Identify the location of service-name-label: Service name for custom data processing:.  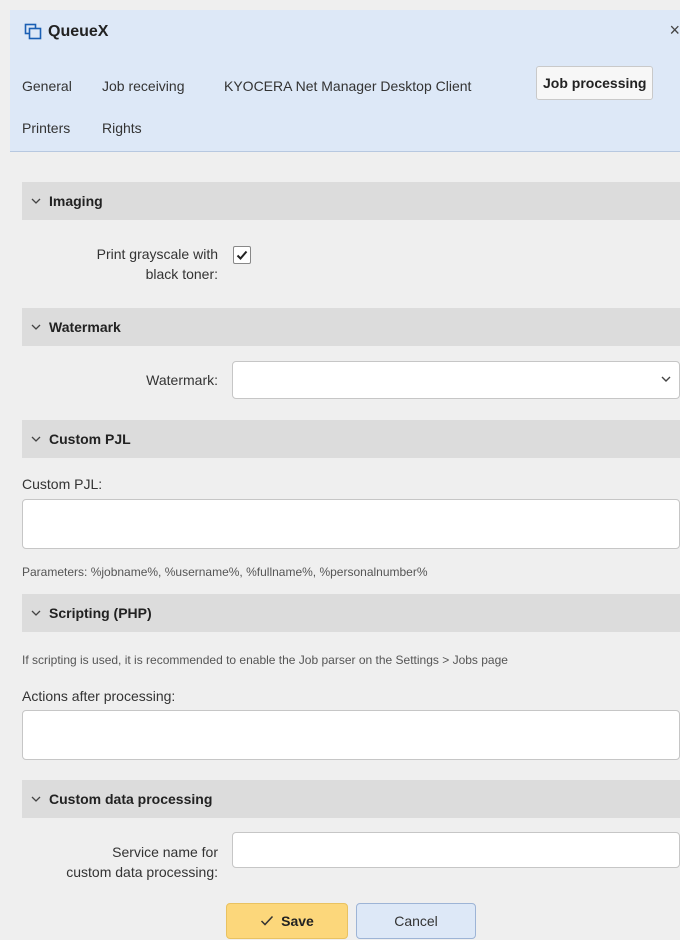
(142, 862).